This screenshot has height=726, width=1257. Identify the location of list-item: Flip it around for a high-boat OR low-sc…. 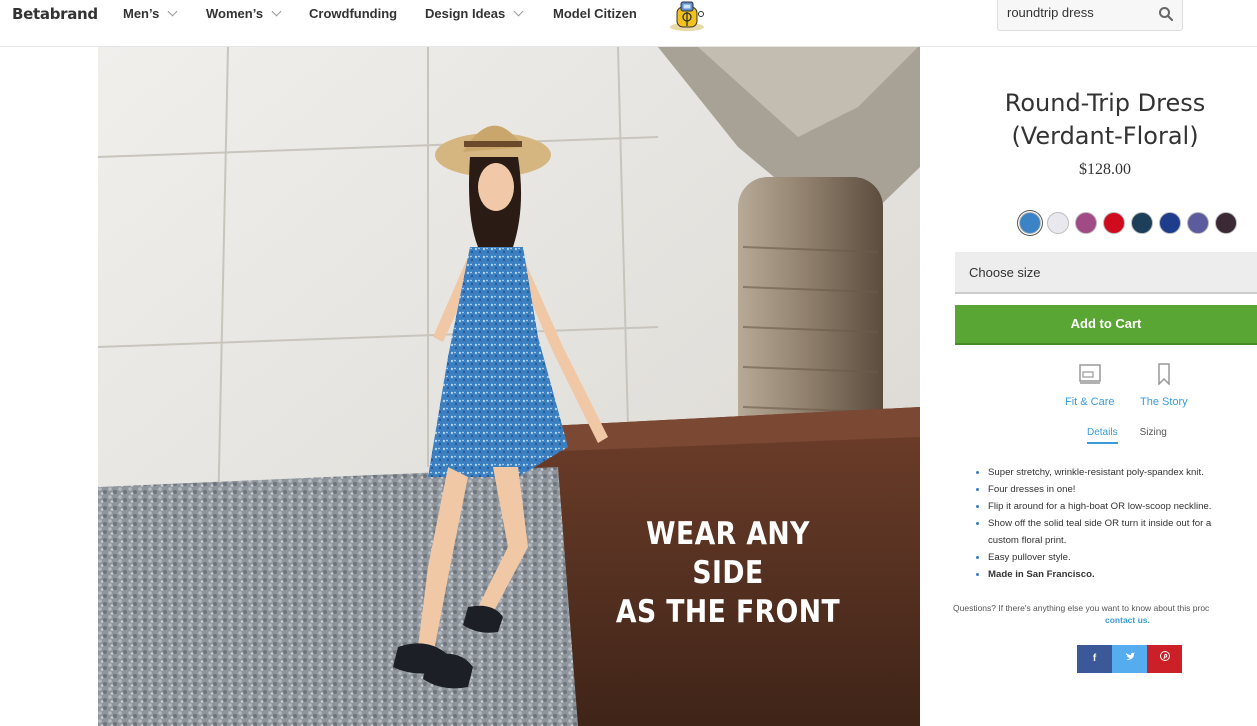
(1122, 506).